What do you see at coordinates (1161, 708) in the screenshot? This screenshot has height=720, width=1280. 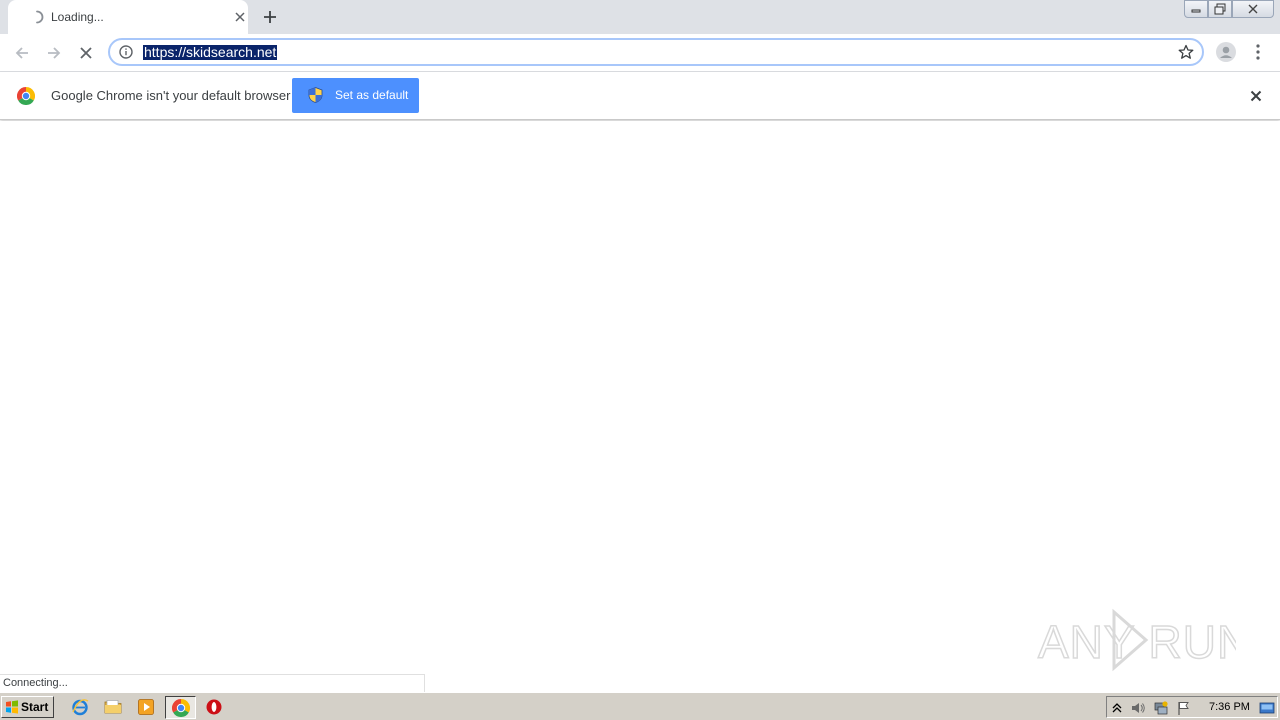 I see `network-icon` at bounding box center [1161, 708].